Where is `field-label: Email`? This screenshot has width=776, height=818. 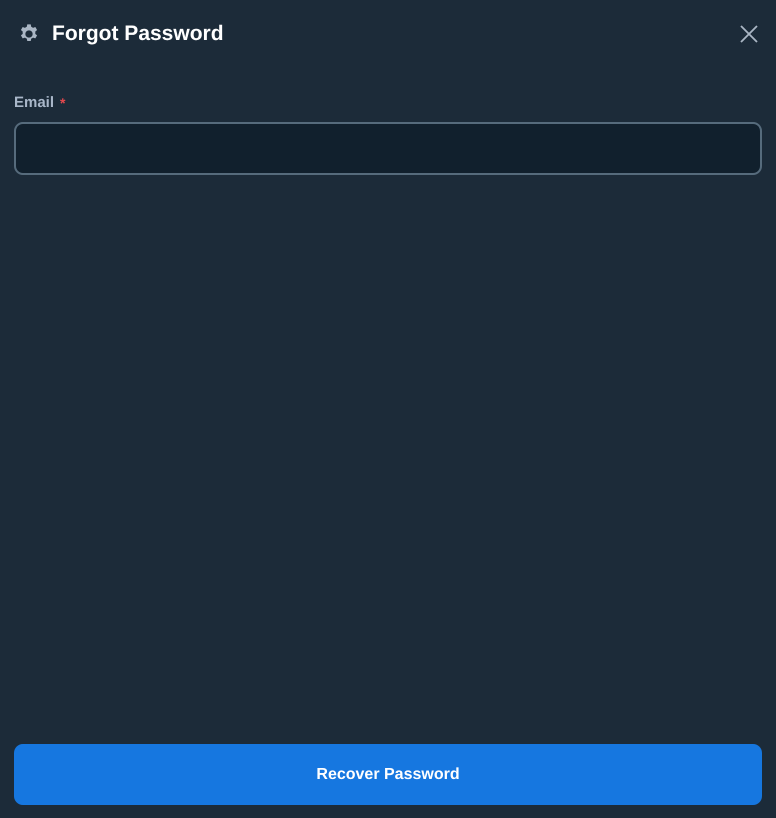 field-label: Email is located at coordinates (34, 102).